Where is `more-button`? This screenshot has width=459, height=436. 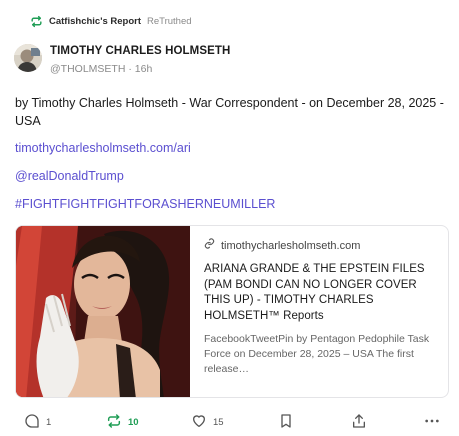
more-button is located at coordinates (432, 422).